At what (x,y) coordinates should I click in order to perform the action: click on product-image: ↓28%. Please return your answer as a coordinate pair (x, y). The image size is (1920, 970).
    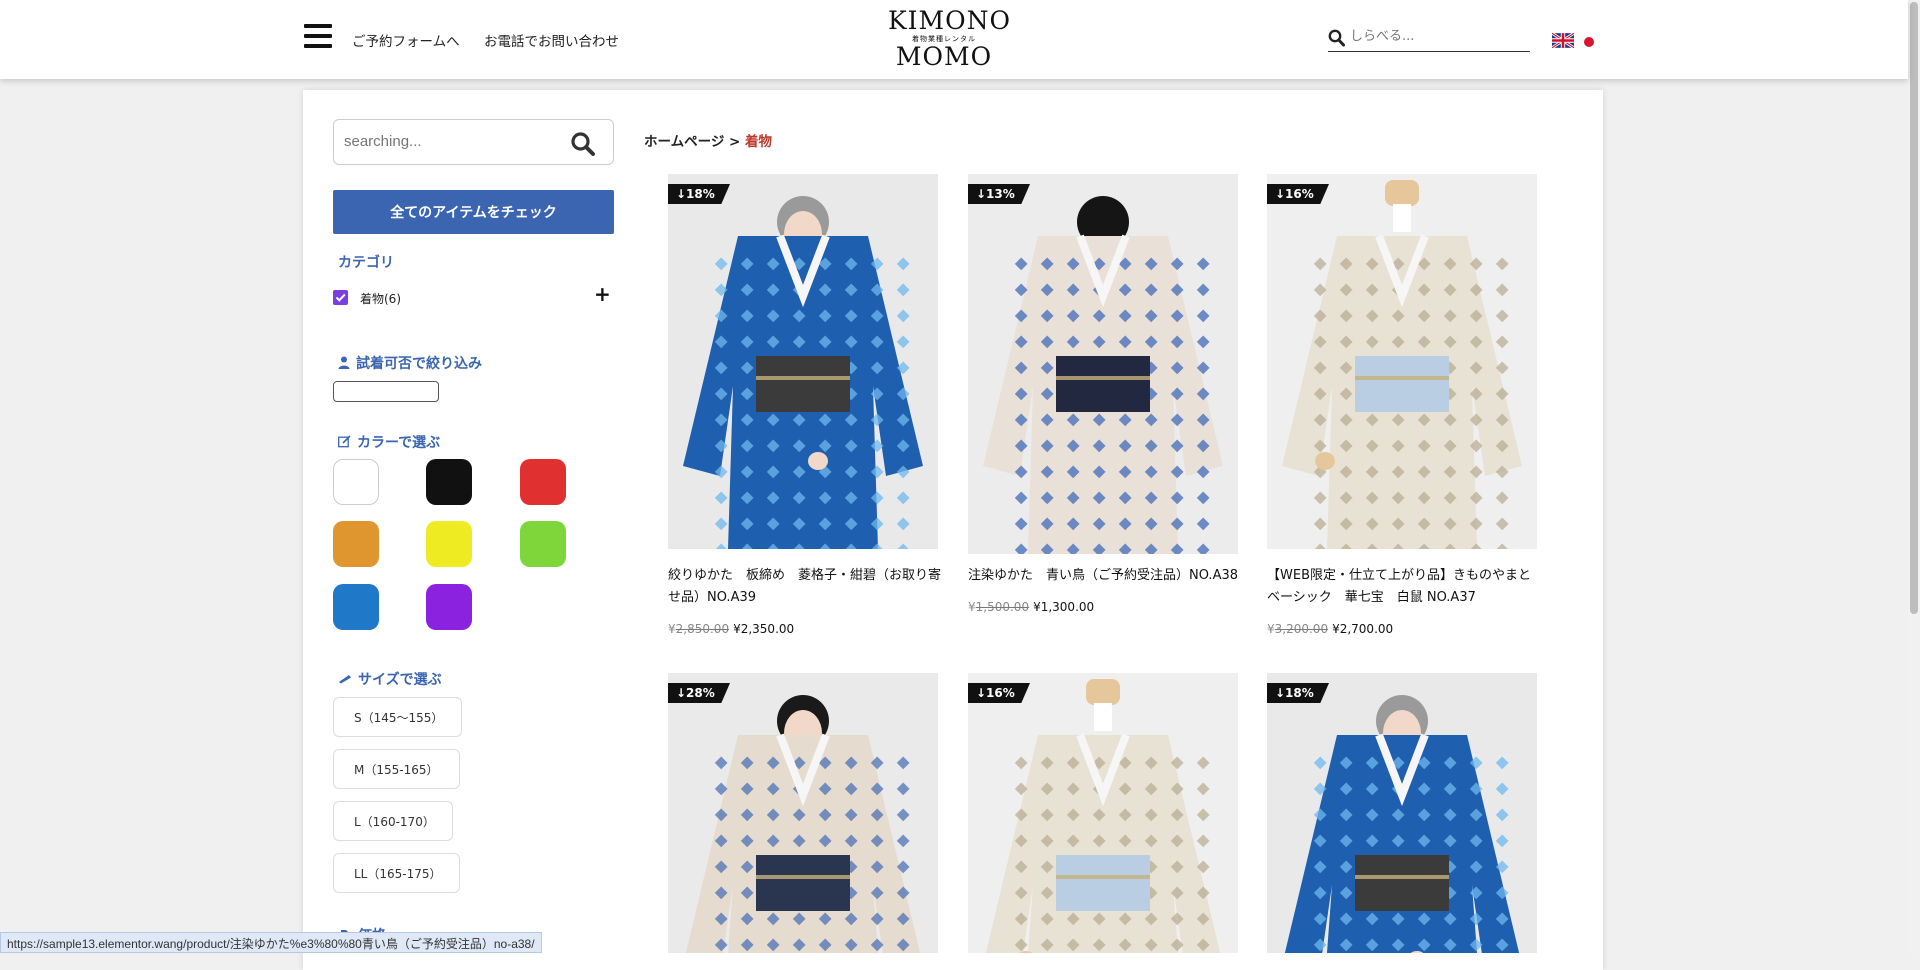
    Looking at the image, I should click on (803, 813).